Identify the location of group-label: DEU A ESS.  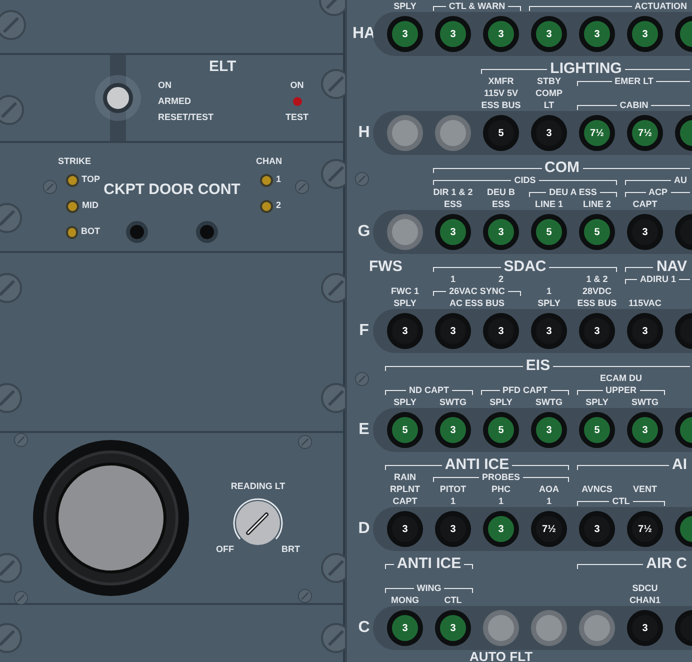
(573, 192).